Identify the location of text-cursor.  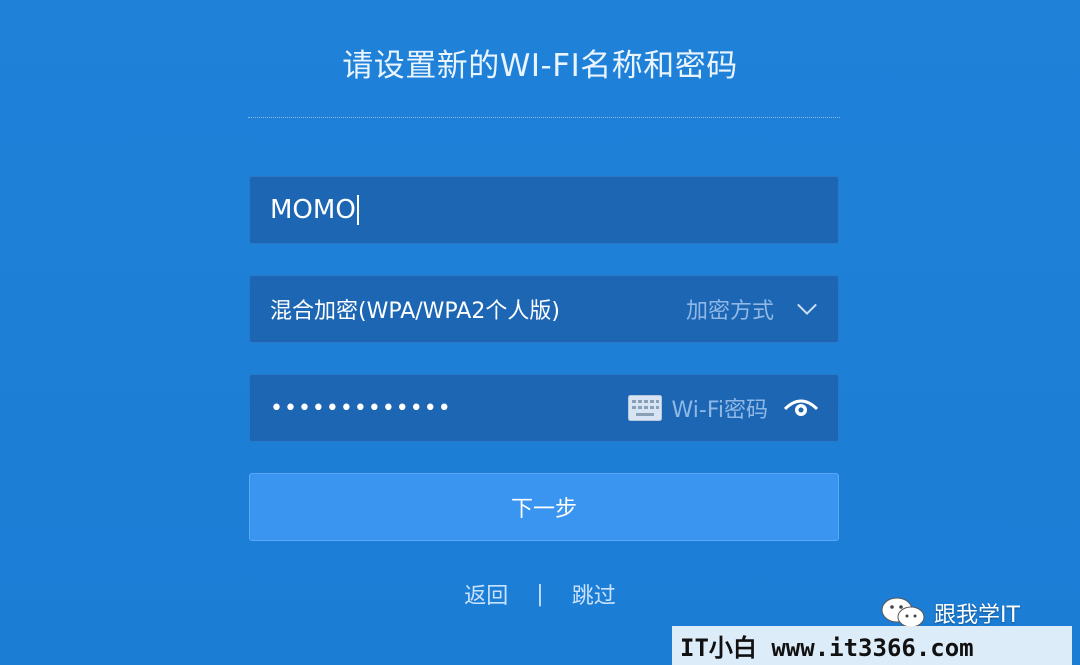
(357, 210).